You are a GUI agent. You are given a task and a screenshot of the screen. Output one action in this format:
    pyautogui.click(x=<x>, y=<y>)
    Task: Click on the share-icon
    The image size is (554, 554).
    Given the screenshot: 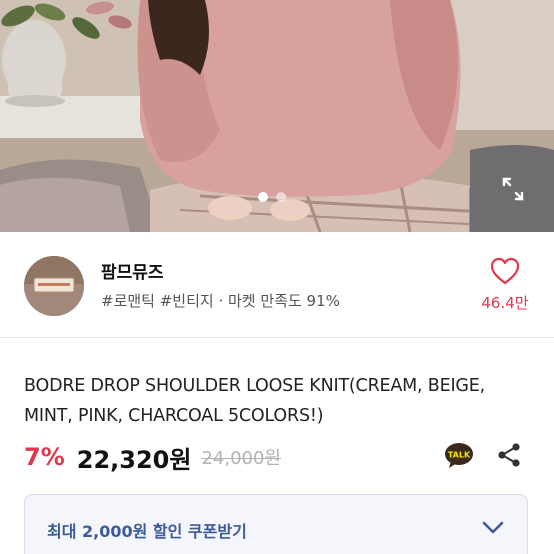 What is the action you would take?
    pyautogui.click(x=509, y=455)
    